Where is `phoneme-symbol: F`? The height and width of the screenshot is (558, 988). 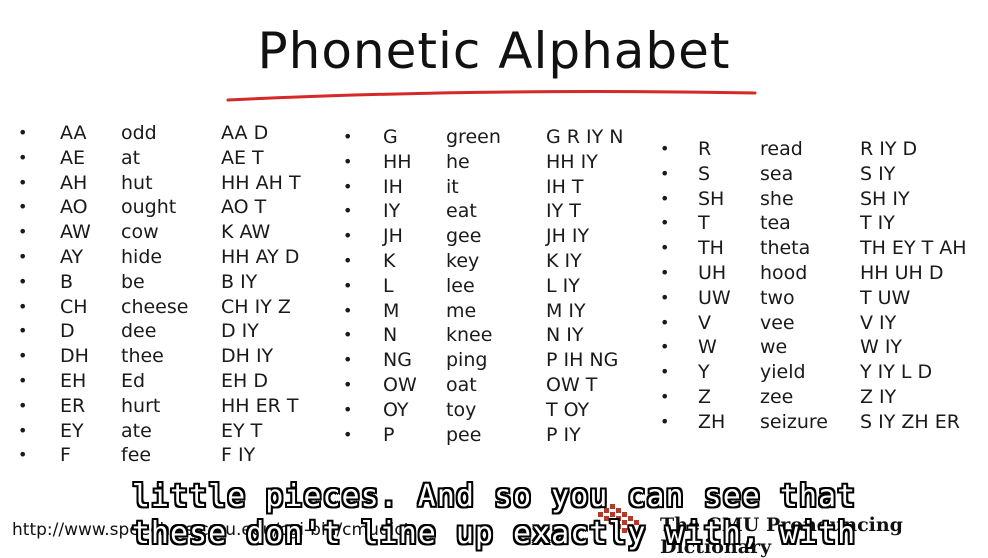 phoneme-symbol: F is located at coordinates (65, 455).